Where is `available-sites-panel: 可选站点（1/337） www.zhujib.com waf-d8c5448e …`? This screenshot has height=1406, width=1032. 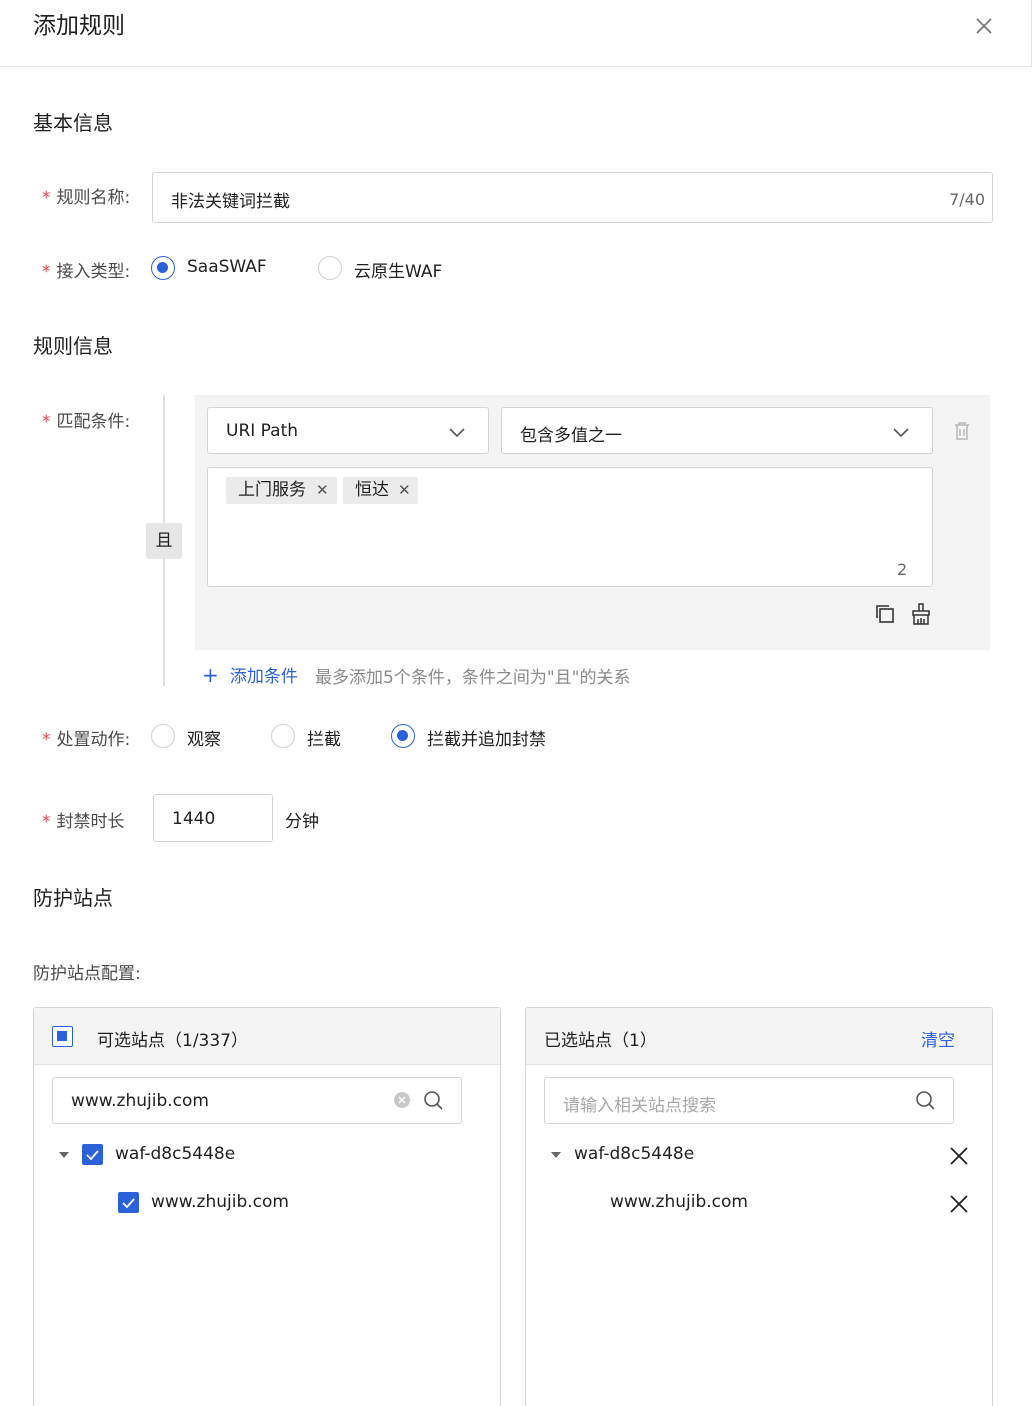
available-sites-panel: 可选站点（1/337） www.zhujib.com waf-d8c5448e … is located at coordinates (267, 1206).